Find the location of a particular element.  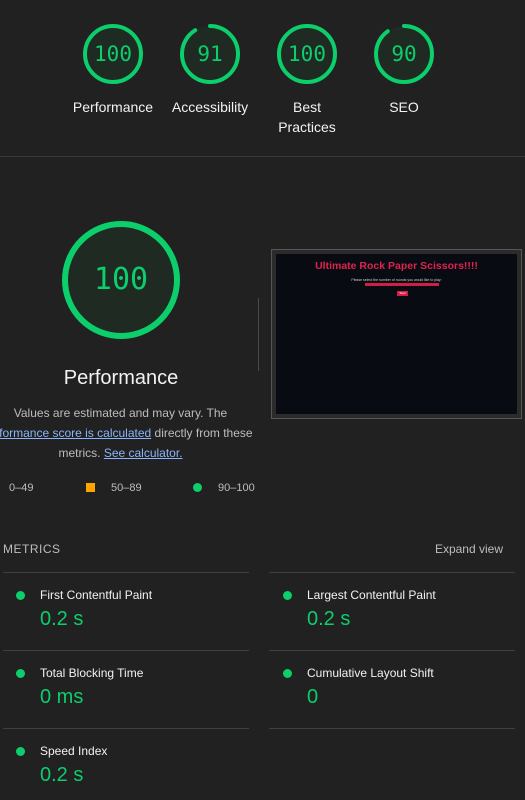

gauge-performance-label: Performance is located at coordinates (113, 107).